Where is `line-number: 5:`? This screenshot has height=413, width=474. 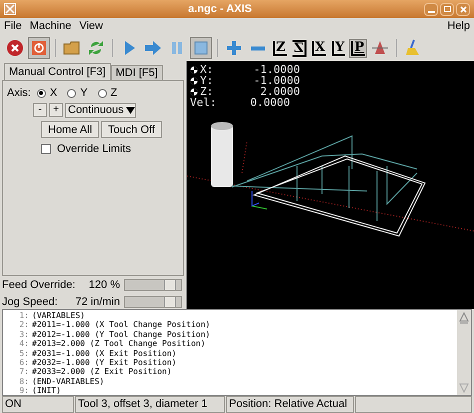 line-number: 5: is located at coordinates (23, 353).